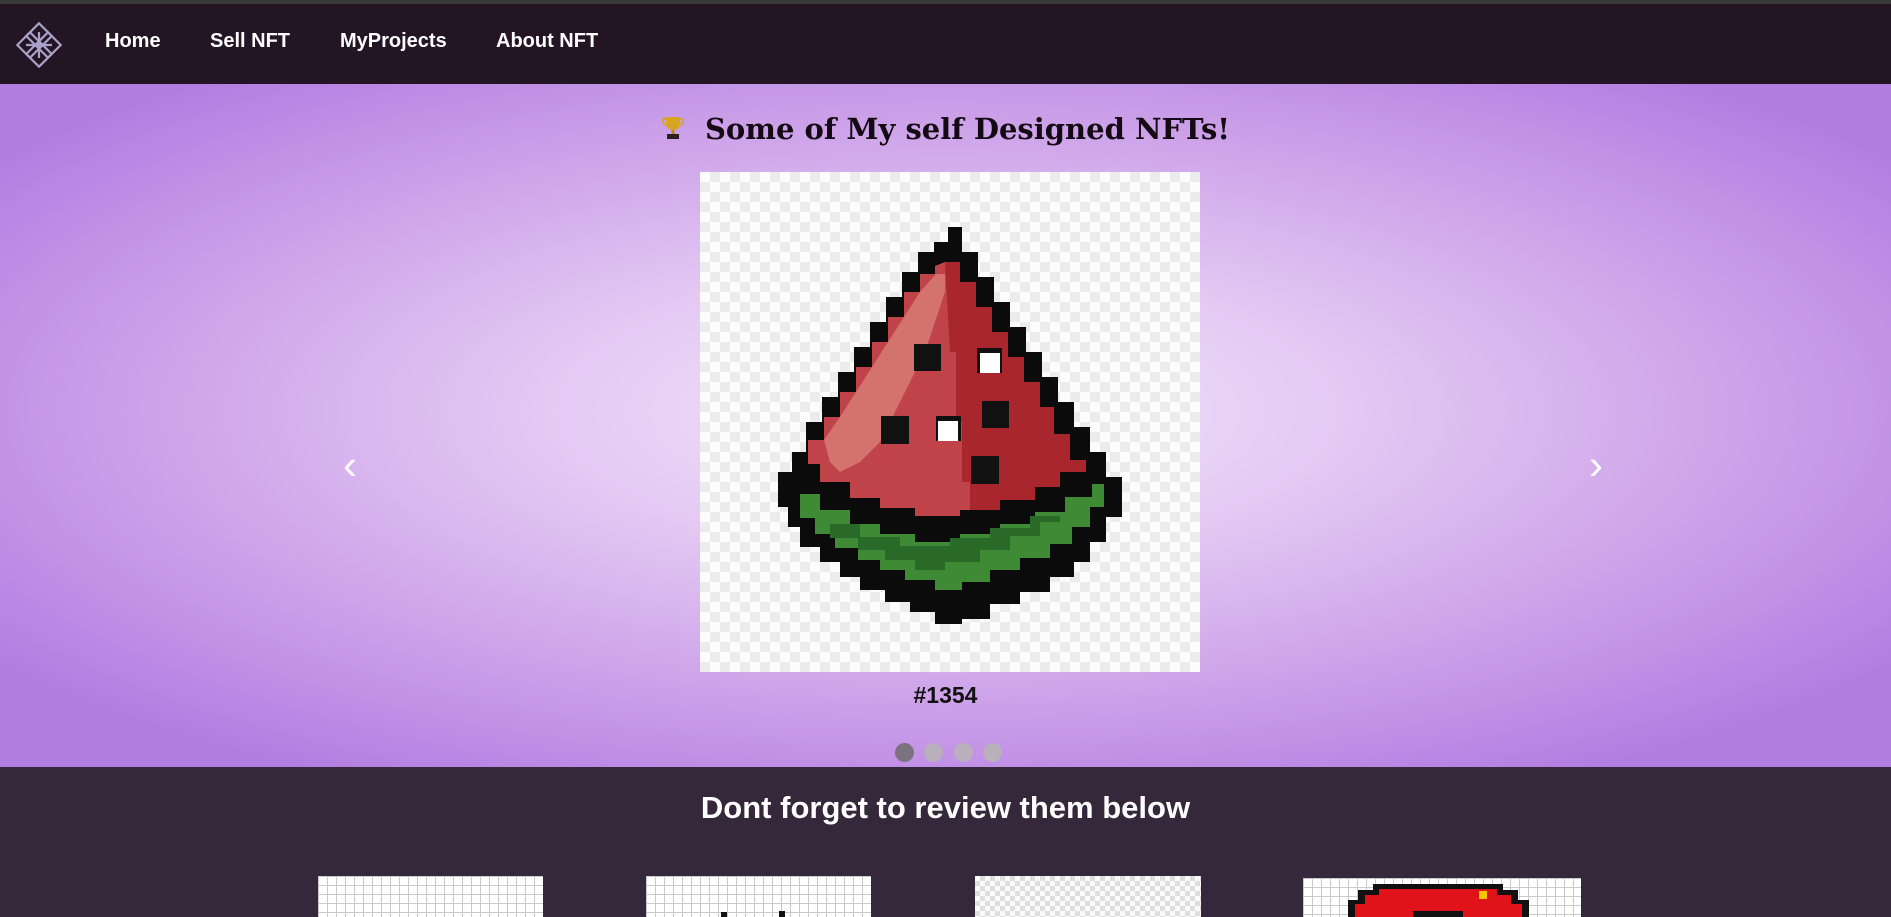 The image size is (1891, 917). What do you see at coordinates (350, 465) in the screenshot?
I see `carousel-prev-arrow: ‹` at bounding box center [350, 465].